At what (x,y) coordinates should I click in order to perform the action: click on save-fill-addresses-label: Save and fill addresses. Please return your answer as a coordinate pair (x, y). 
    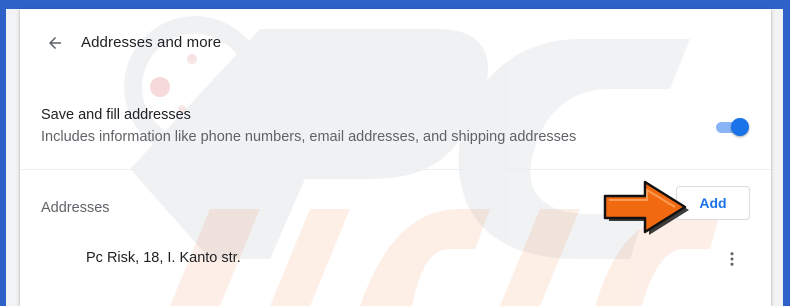
    Looking at the image, I should click on (116, 115).